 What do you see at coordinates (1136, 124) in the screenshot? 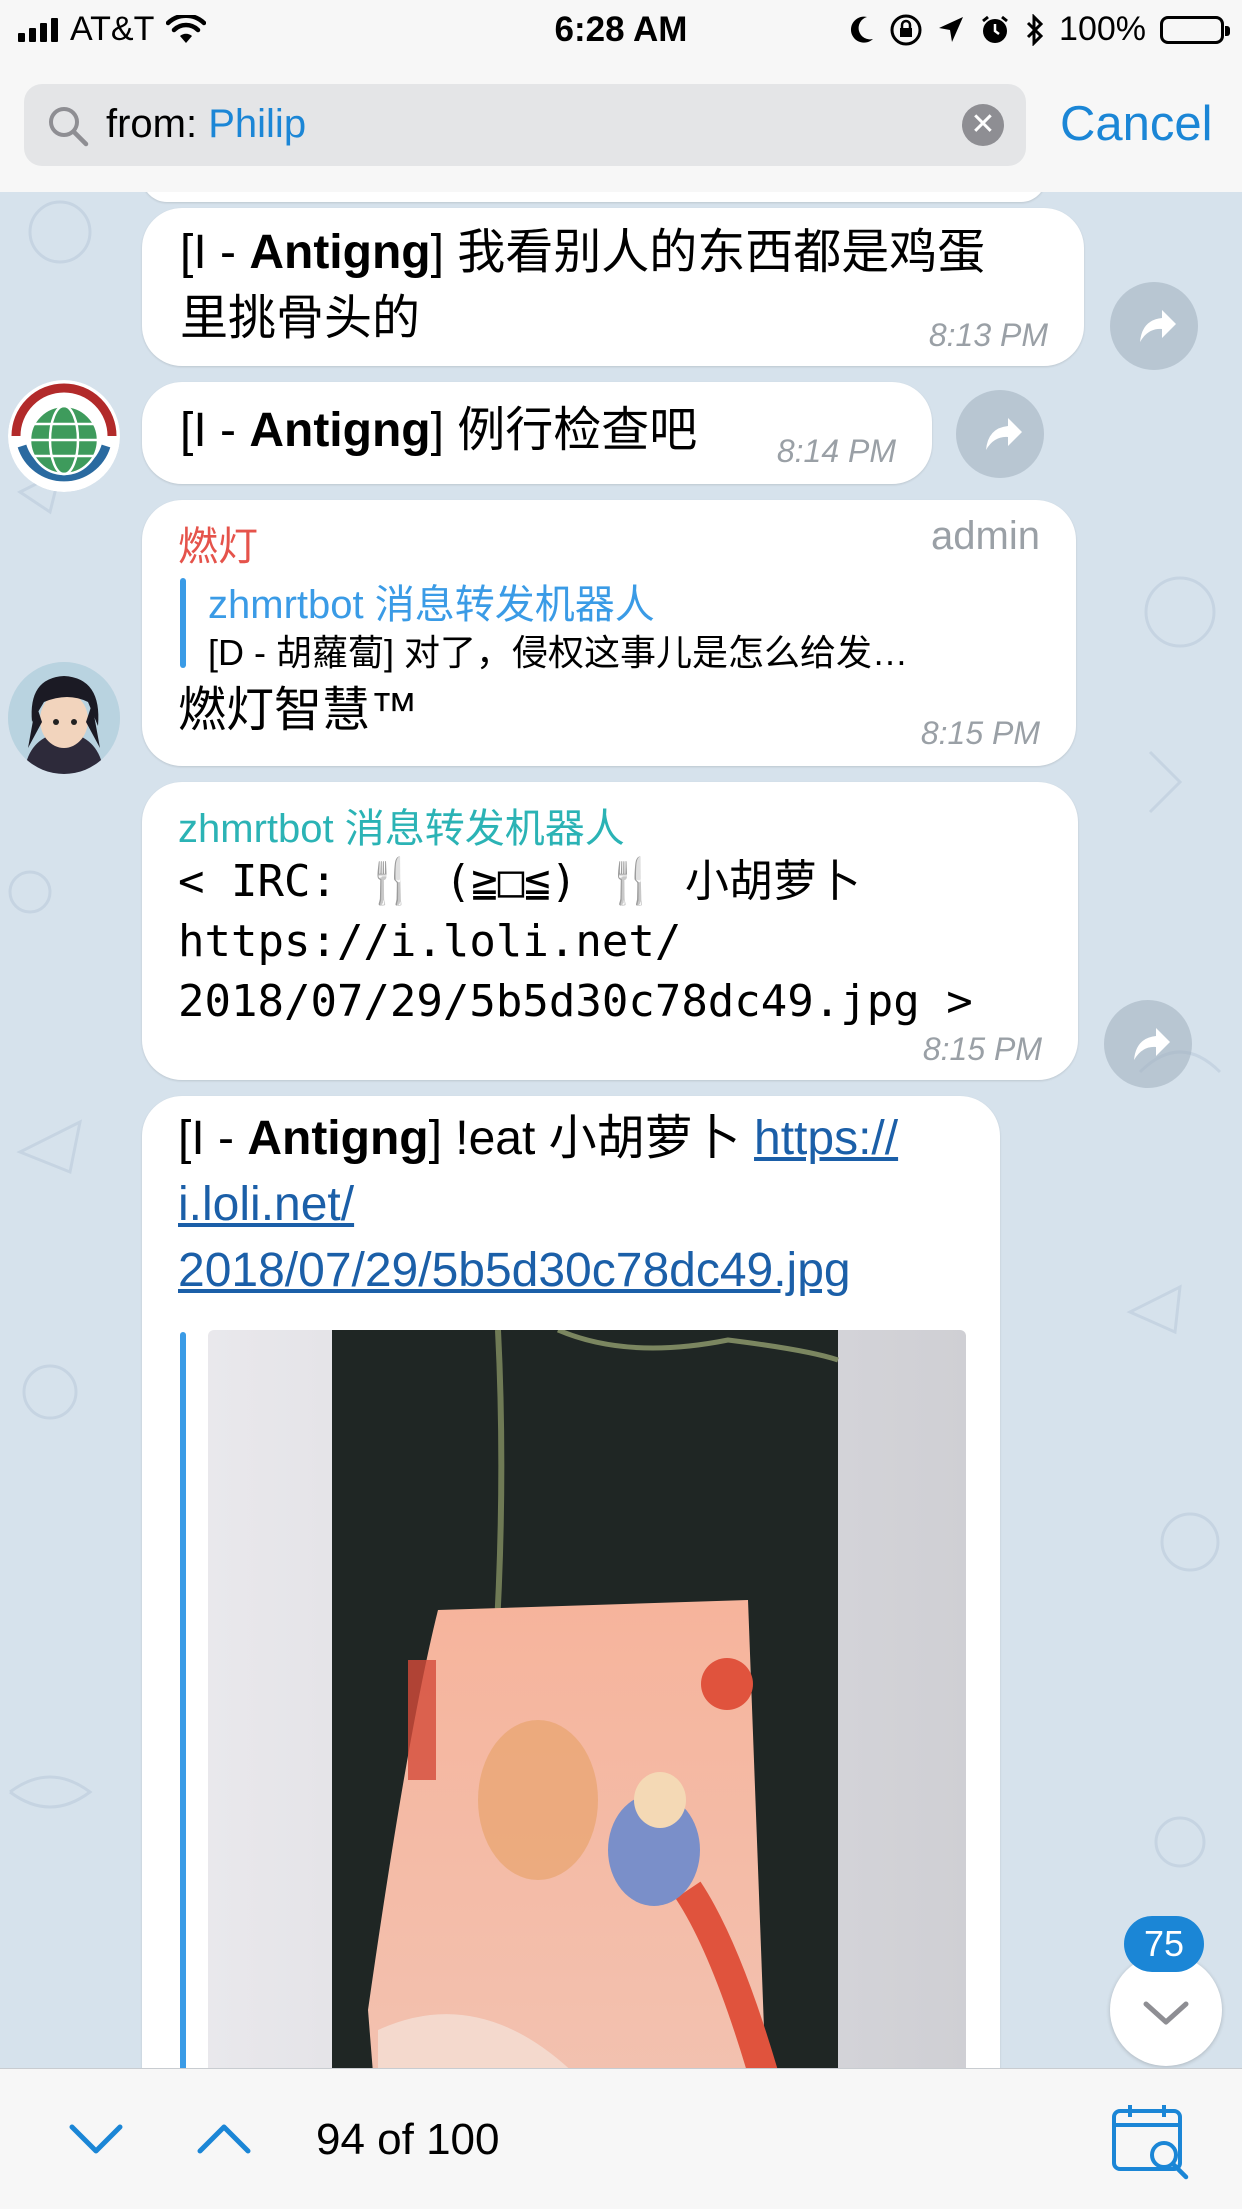
I see `cancel-button: Cancel` at bounding box center [1136, 124].